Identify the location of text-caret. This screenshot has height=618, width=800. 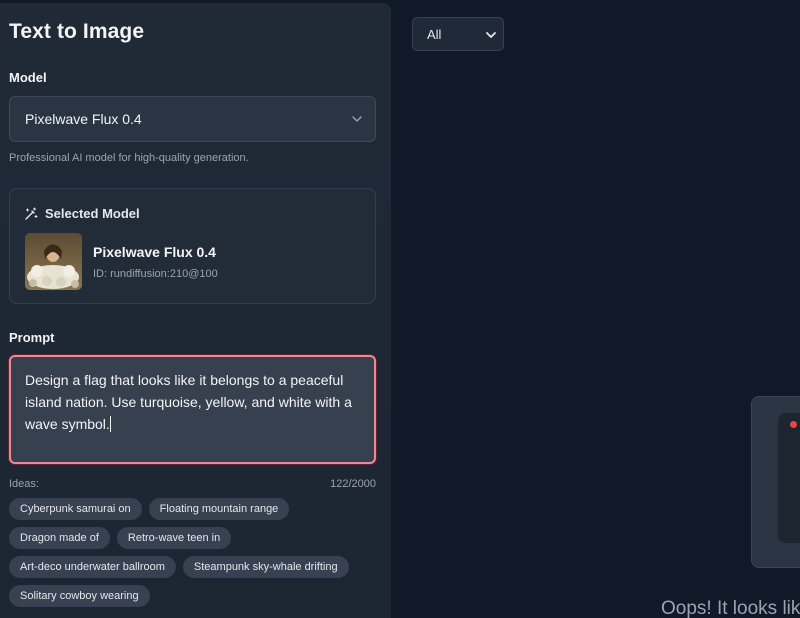
(110, 424).